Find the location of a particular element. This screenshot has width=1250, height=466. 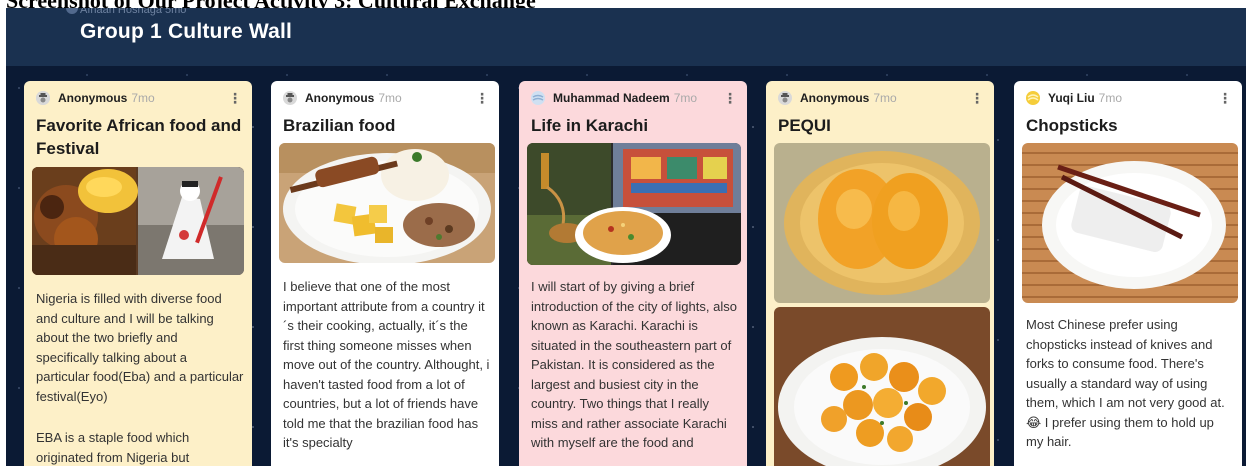

ghost-time: 5mo is located at coordinates (176, 12).